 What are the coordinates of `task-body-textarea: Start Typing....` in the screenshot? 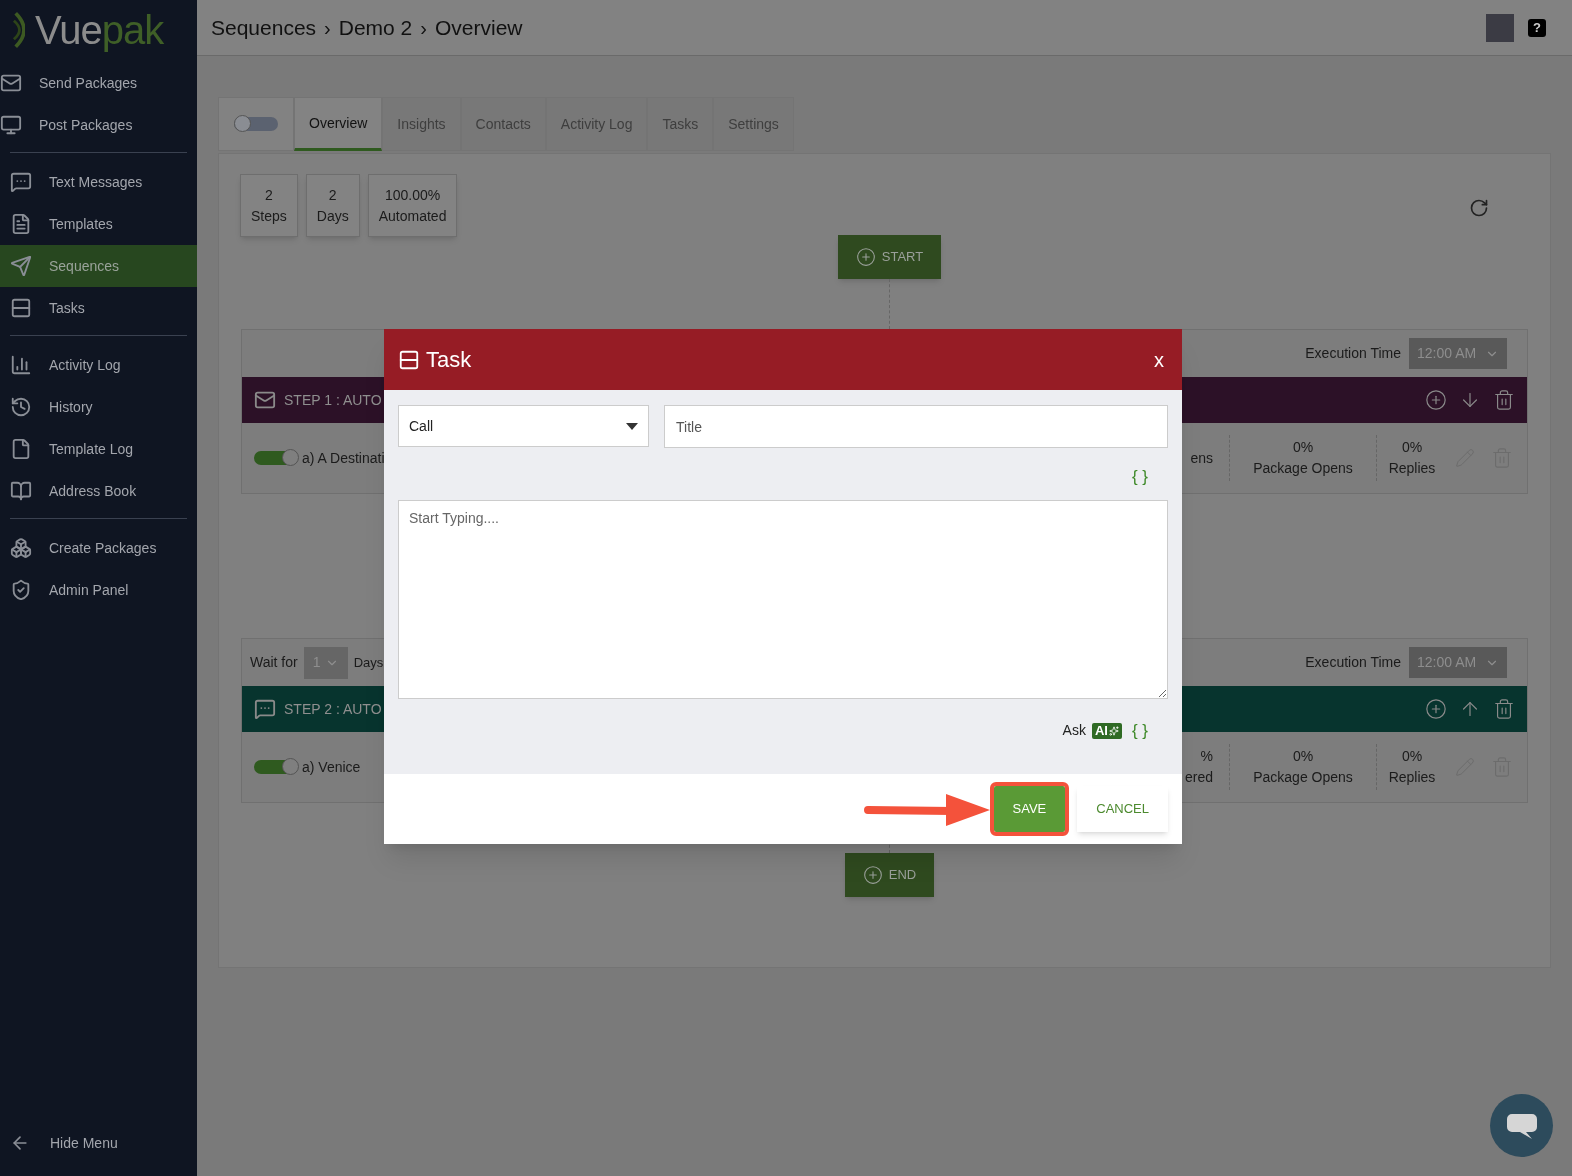 It's located at (783, 599).